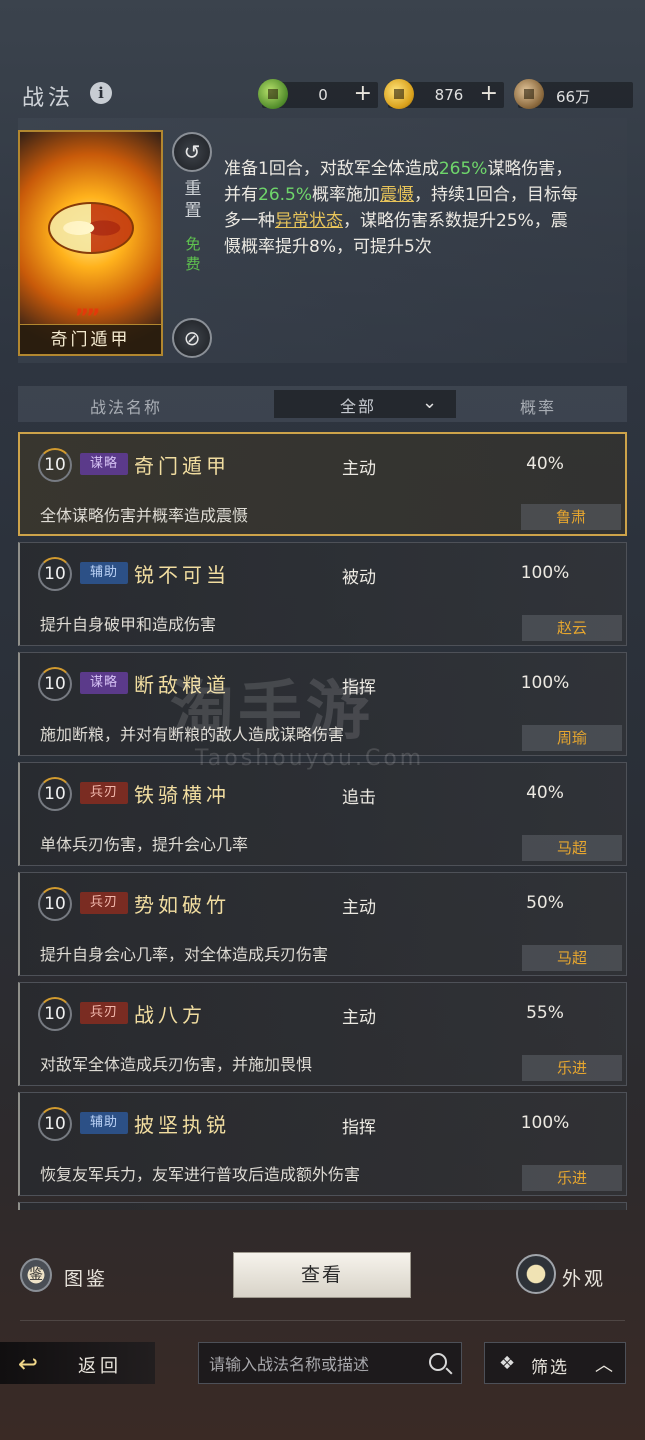  I want to click on skill-row: 10 谋略 奇门遁甲 主动 40% 全体谋略伤害并概率造成震慑 鲁肃, so click(322, 484).